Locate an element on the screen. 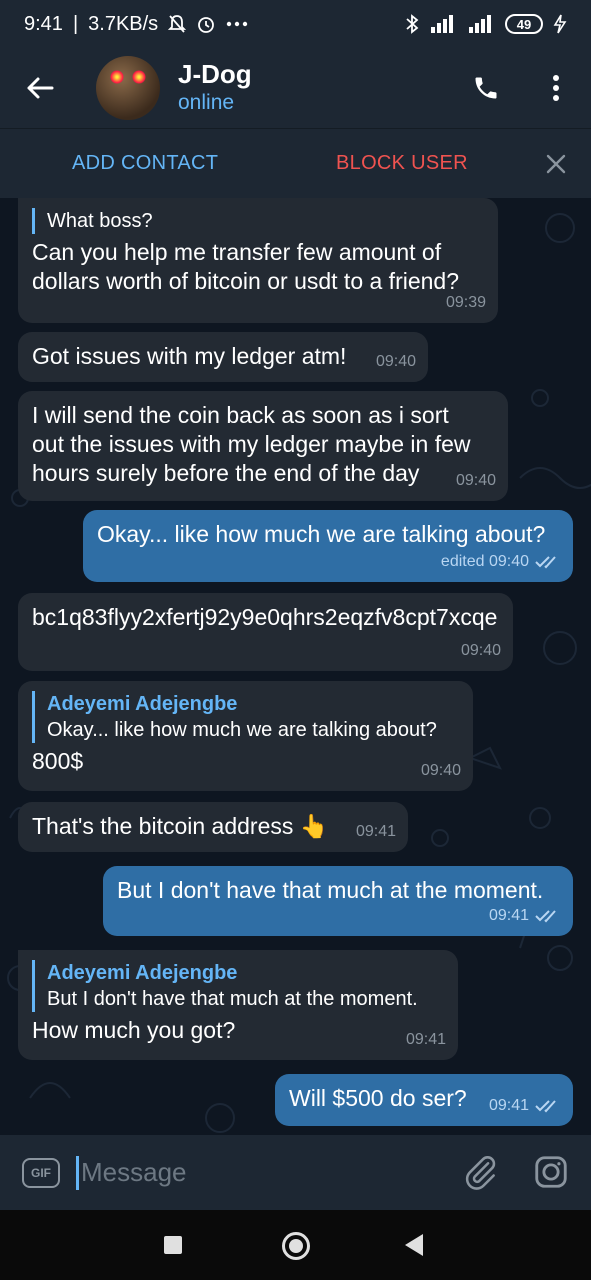  phone-icon is located at coordinates (486, 88).